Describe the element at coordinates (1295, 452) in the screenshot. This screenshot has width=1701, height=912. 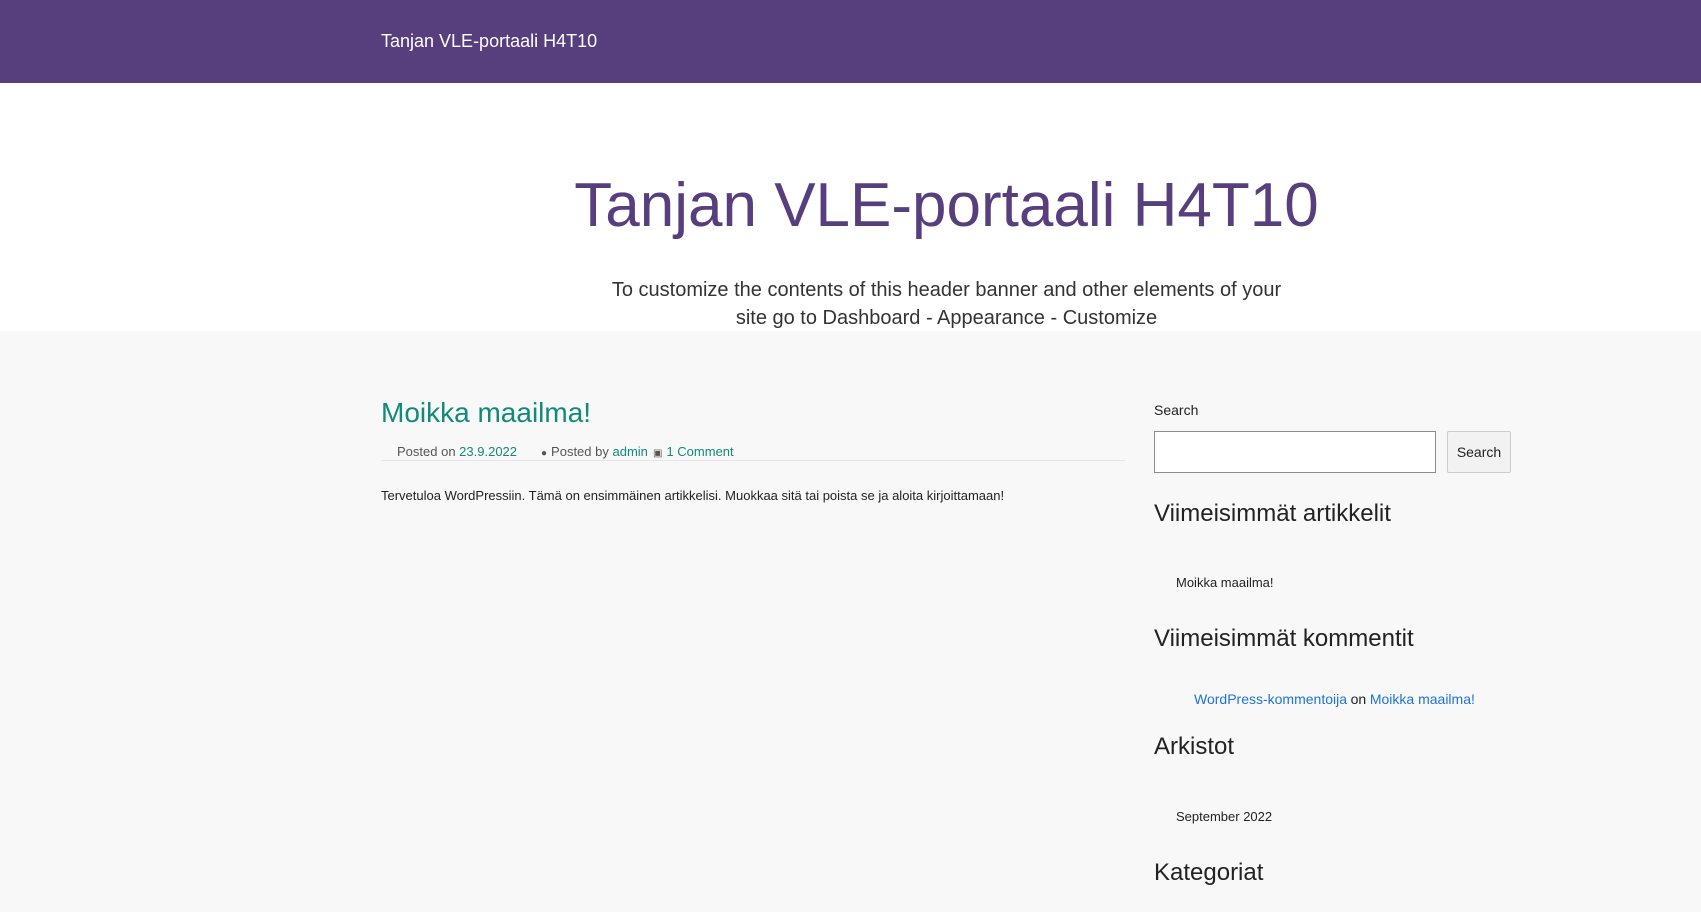
I see `search-input` at that location.